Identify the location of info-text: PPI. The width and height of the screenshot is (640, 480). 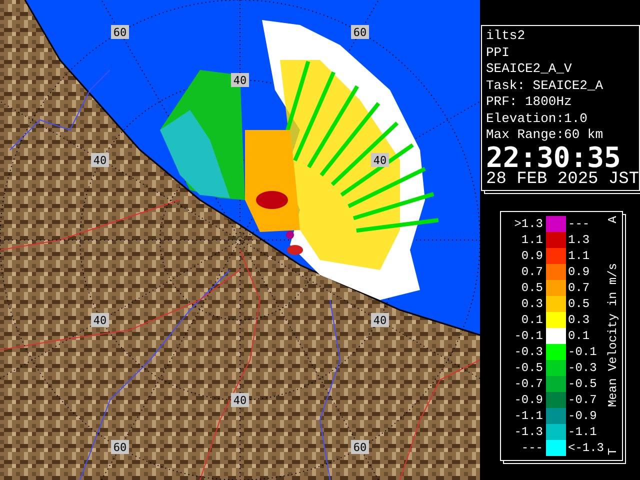
(498, 52).